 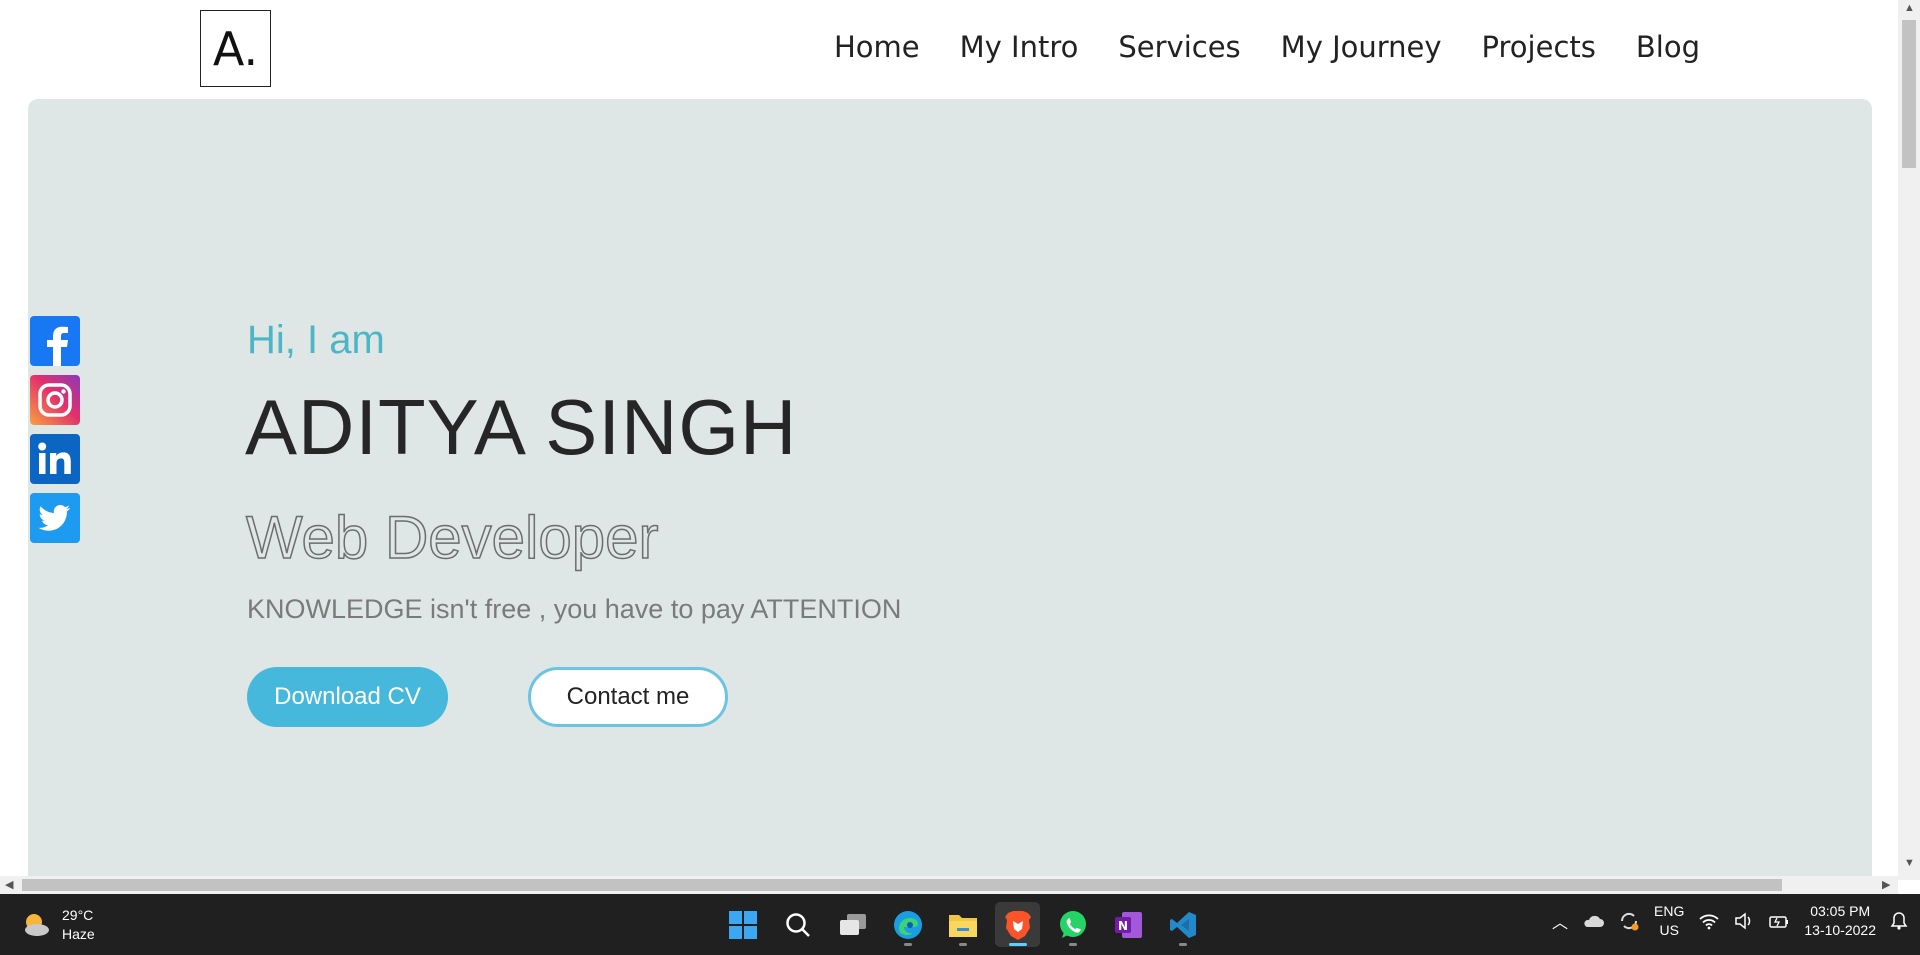 What do you see at coordinates (55, 518) in the screenshot?
I see `twitter-icon` at bounding box center [55, 518].